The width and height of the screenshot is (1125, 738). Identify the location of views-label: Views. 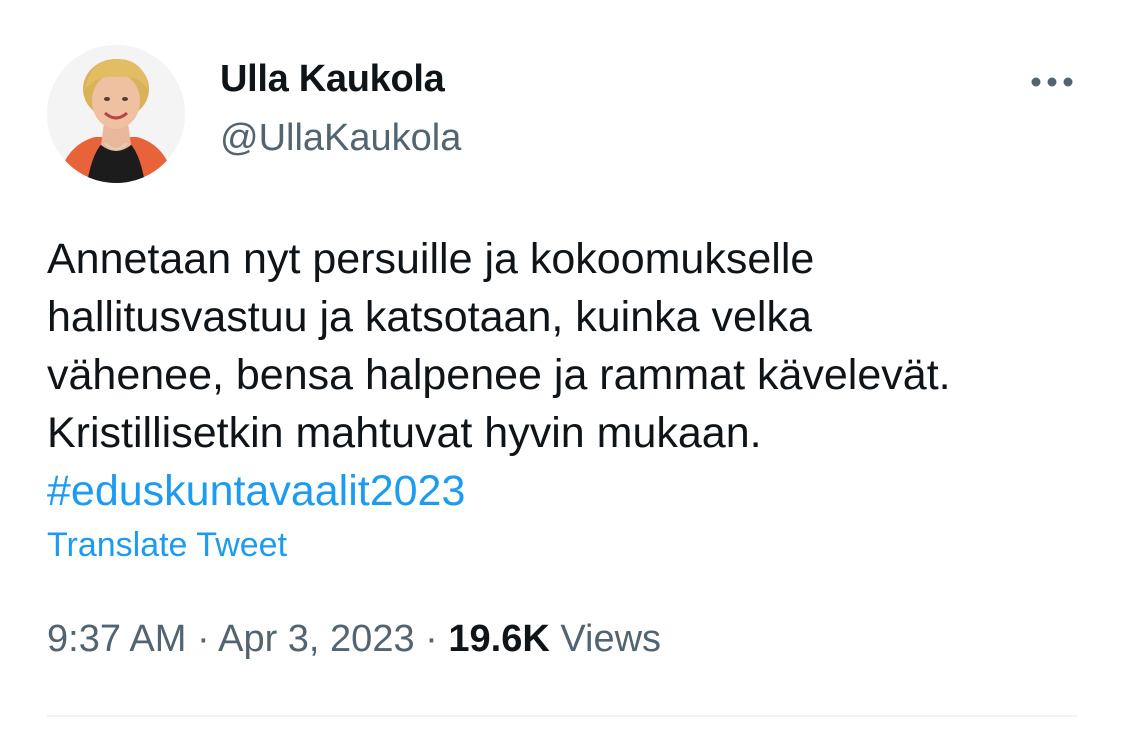
(611, 639).